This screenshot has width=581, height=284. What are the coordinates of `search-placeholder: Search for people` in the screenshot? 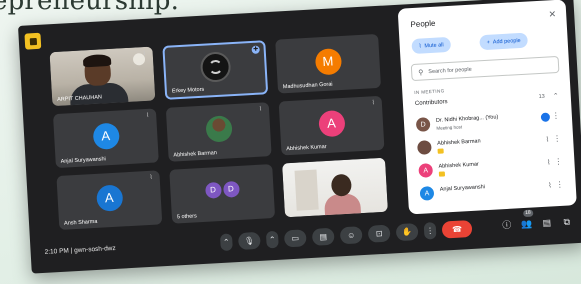 It's located at (450, 70).